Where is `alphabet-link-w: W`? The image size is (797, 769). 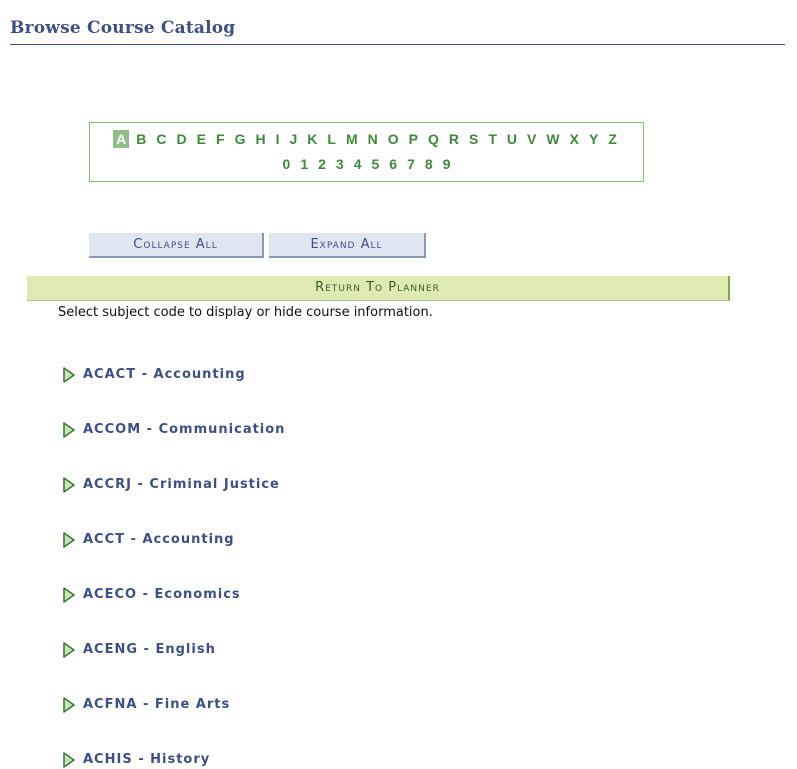 alphabet-link-w: W is located at coordinates (552, 139).